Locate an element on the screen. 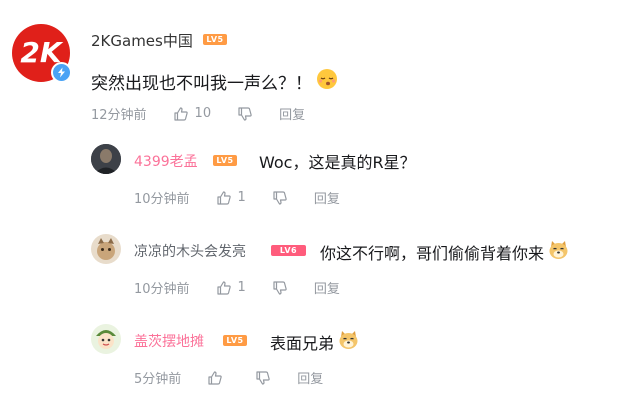  sleepy-face-emoji is located at coordinates (327, 81).